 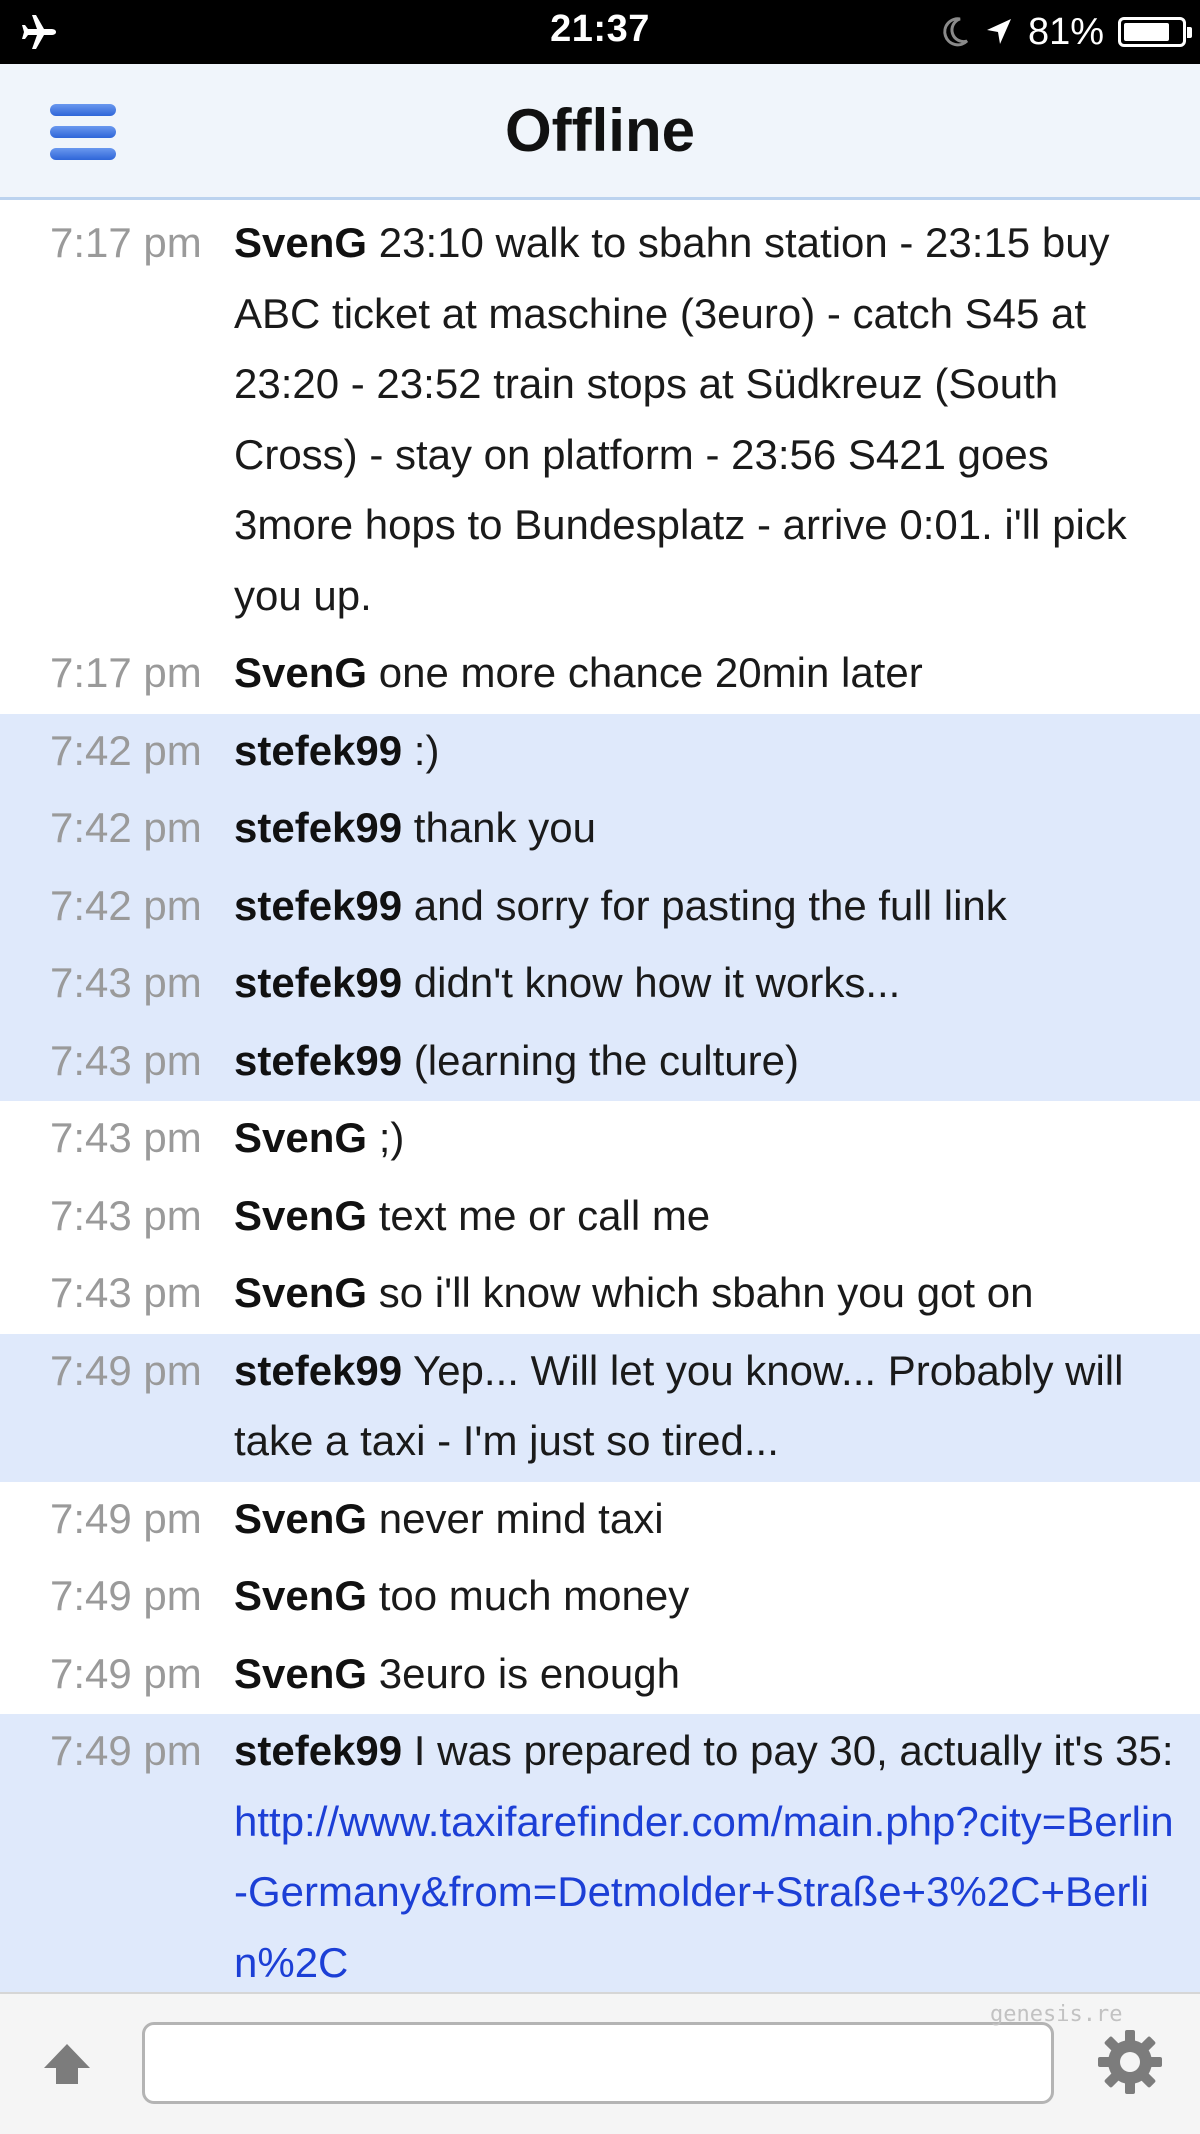 I want to click on message-row: 7:43 pm stefek99 (learning the culture), so click(x=600, y=1062).